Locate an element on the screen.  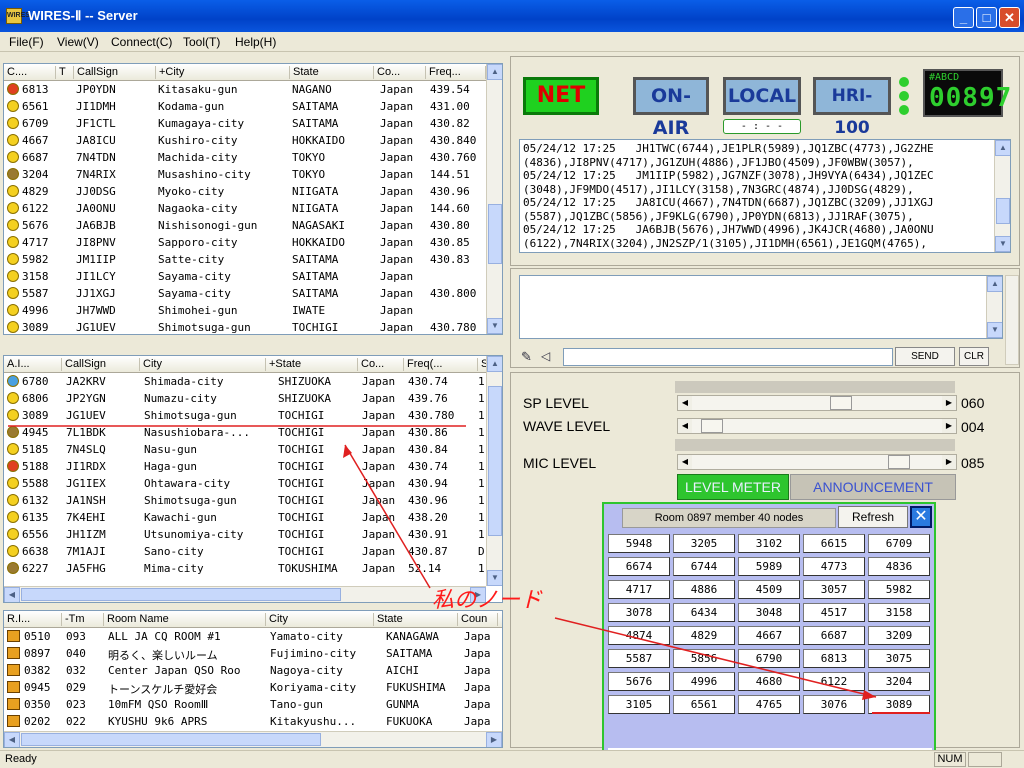
arrow-to-list is located at coordinates (387, 516).